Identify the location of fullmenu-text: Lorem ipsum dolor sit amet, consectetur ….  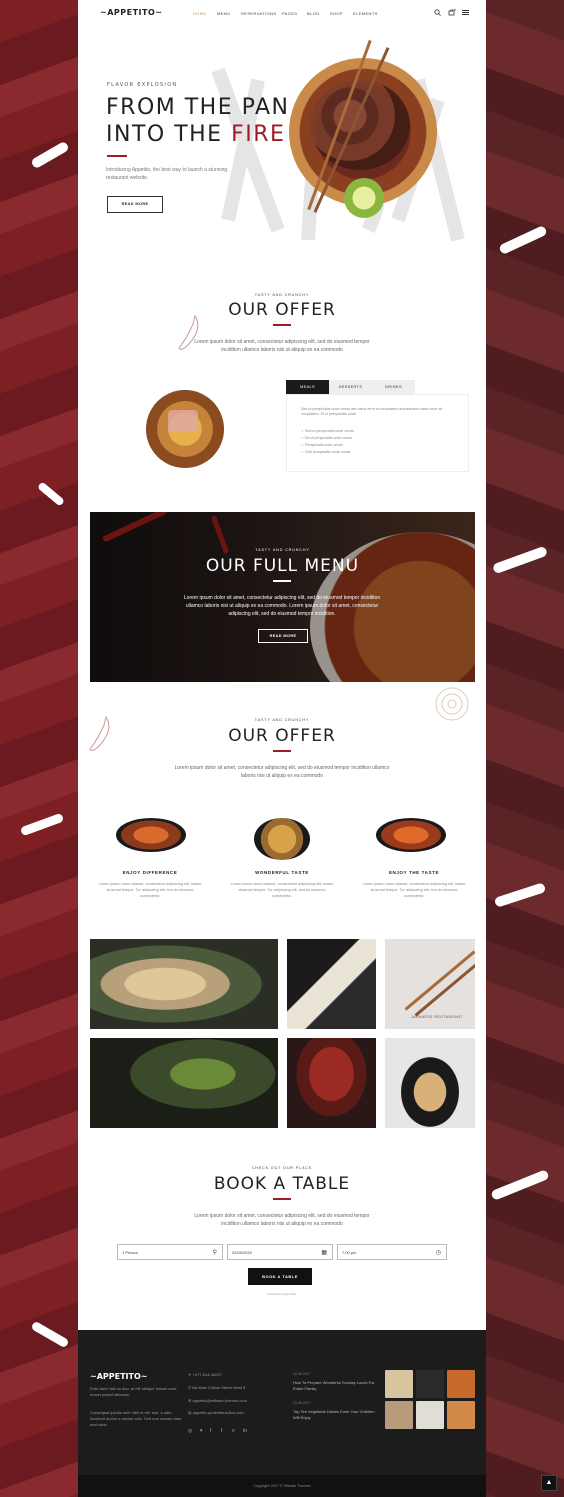
(282, 606).